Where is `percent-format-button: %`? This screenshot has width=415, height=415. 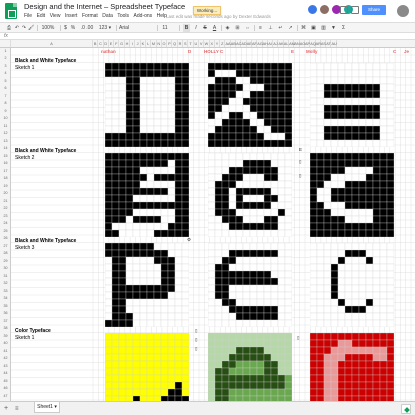
percent-format-button: % is located at coordinates (73, 28).